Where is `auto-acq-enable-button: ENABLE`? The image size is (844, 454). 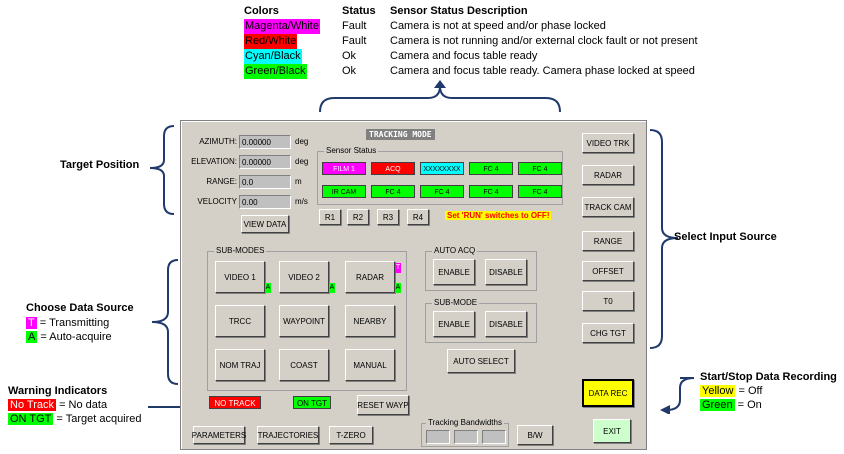 auto-acq-enable-button: ENABLE is located at coordinates (454, 272).